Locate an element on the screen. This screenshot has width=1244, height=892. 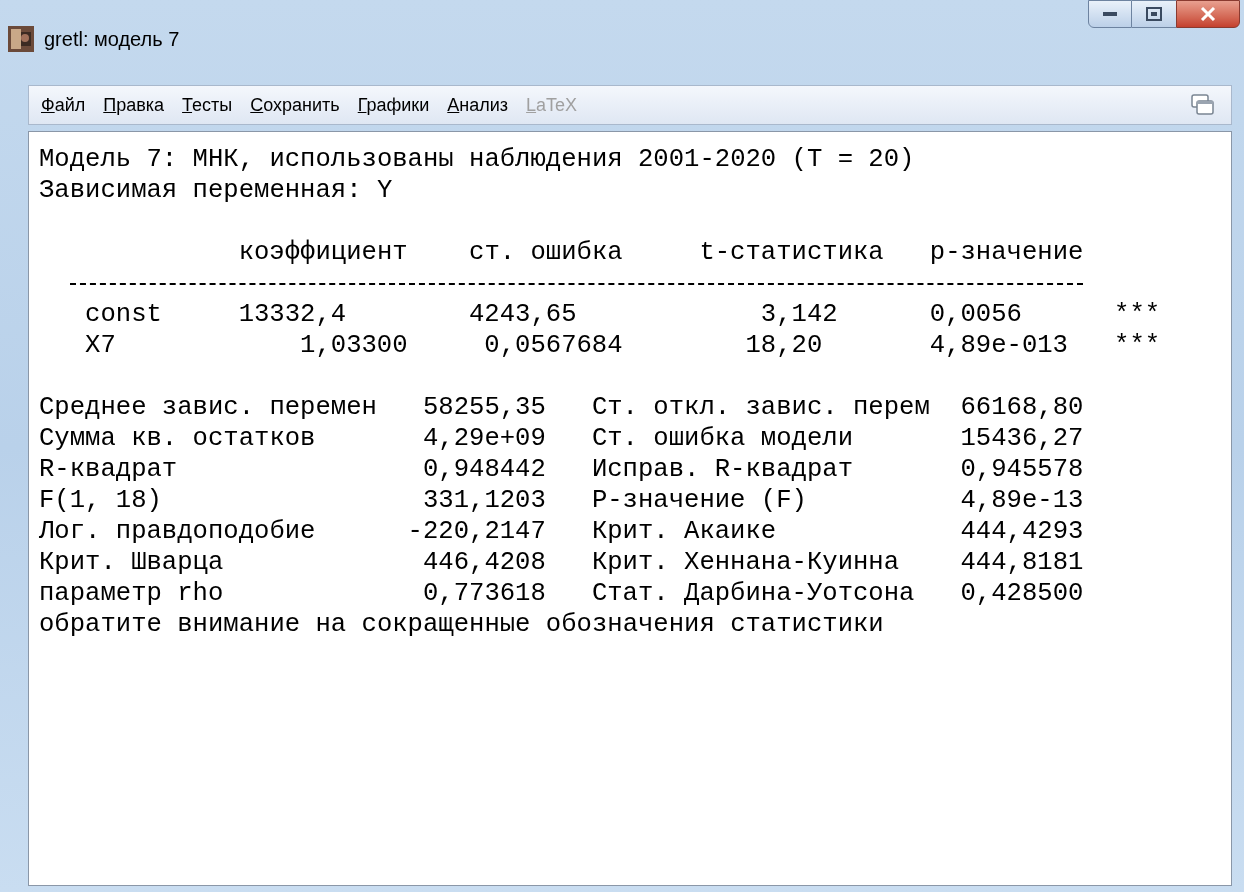
output-line: Модель 7: МНК, использованы наблюдения 2001-2020 (T = 20) is located at coordinates (477, 159).